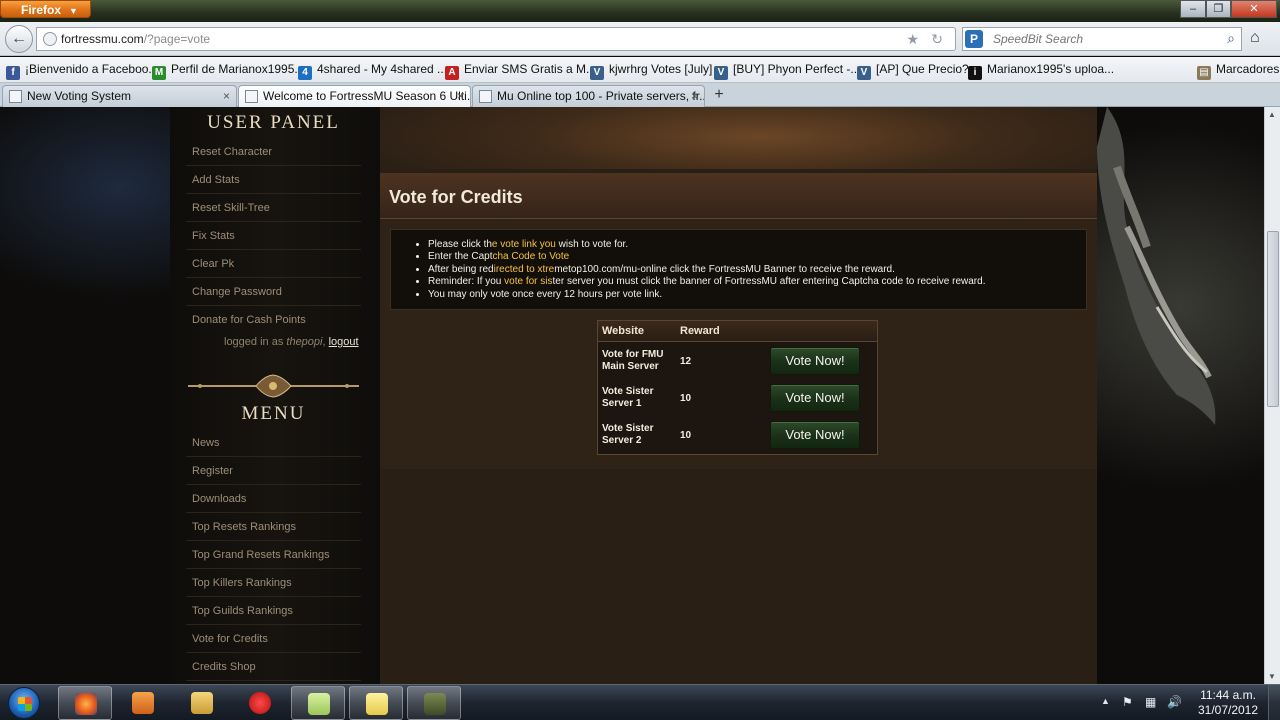  Describe the element at coordinates (24, 703) in the screenshot. I see `start-button` at that location.